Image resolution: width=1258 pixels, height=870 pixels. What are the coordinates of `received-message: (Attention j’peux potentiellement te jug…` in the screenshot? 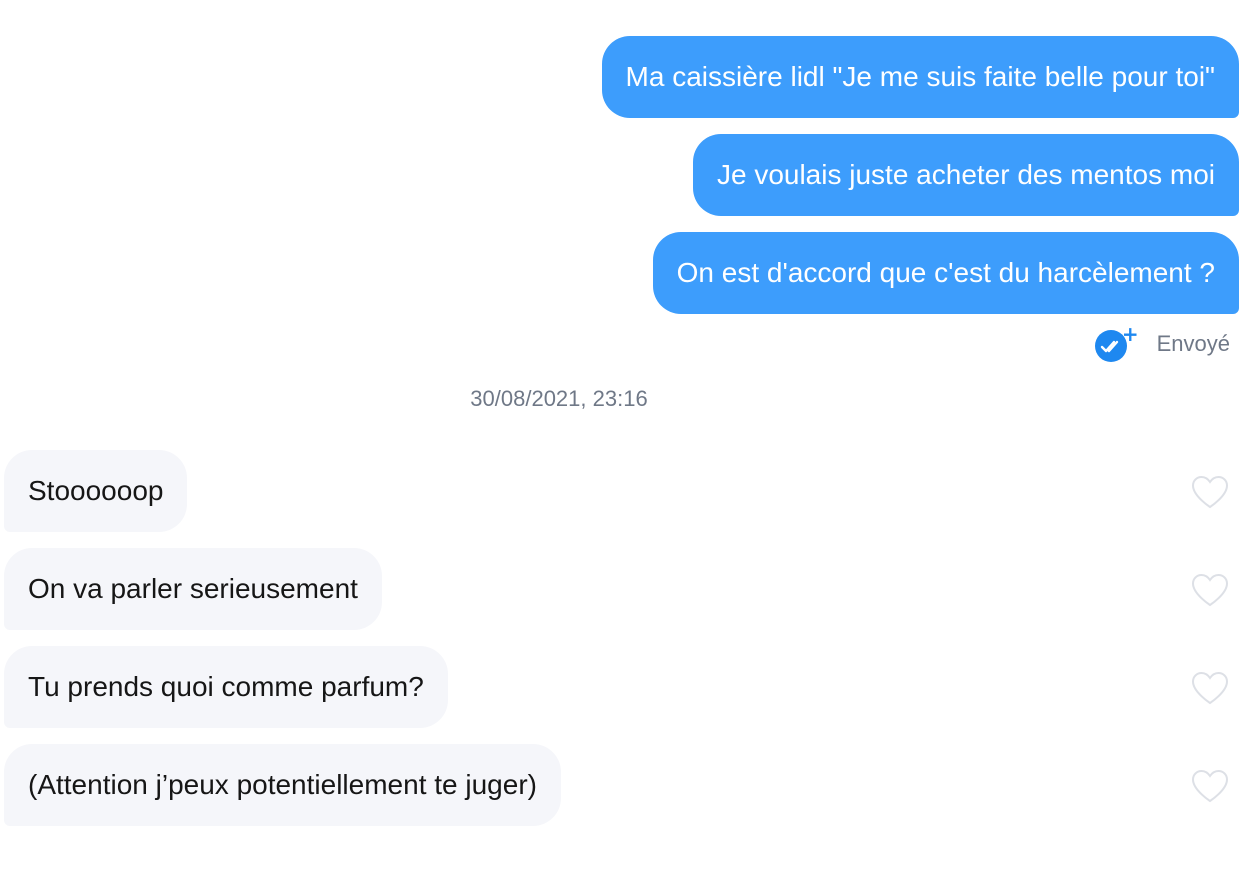 It's located at (282, 785).